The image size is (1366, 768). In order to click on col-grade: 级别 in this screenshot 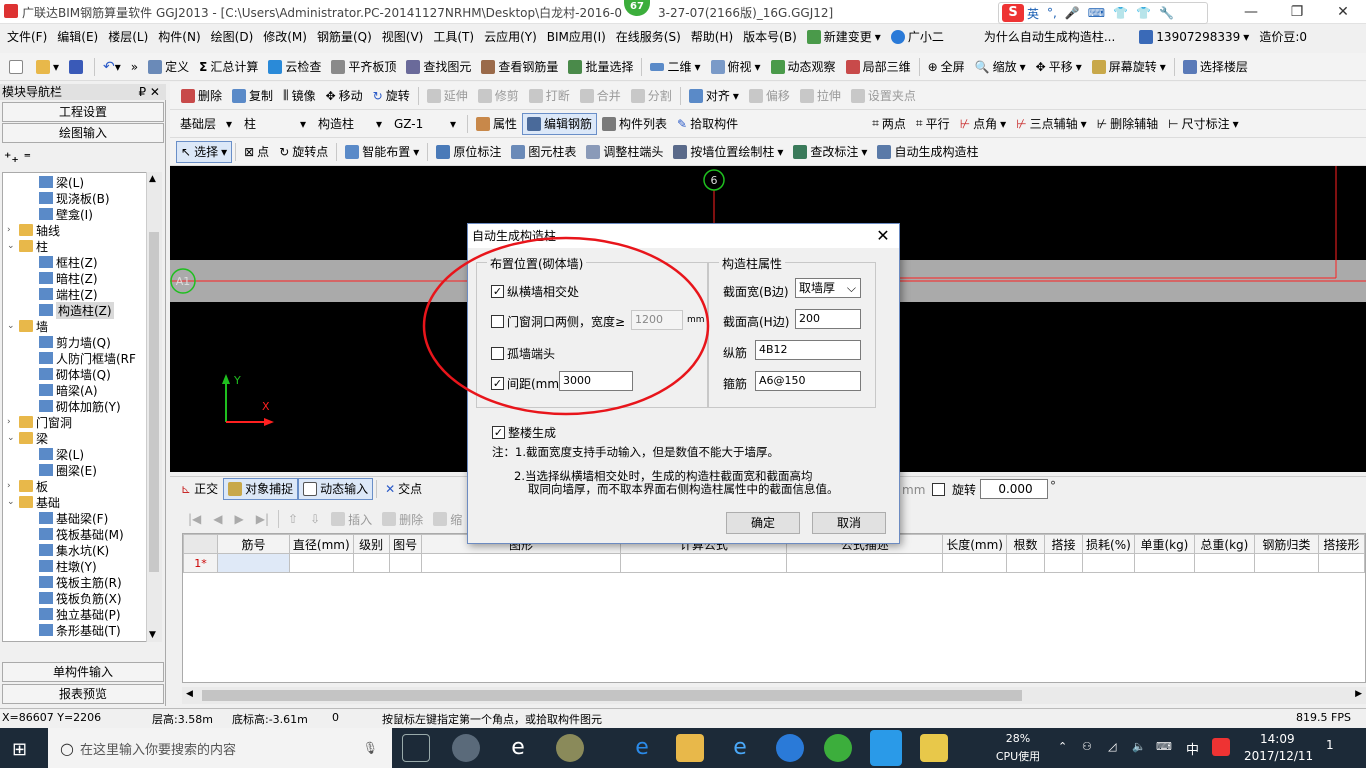, I will do `click(371, 544)`.